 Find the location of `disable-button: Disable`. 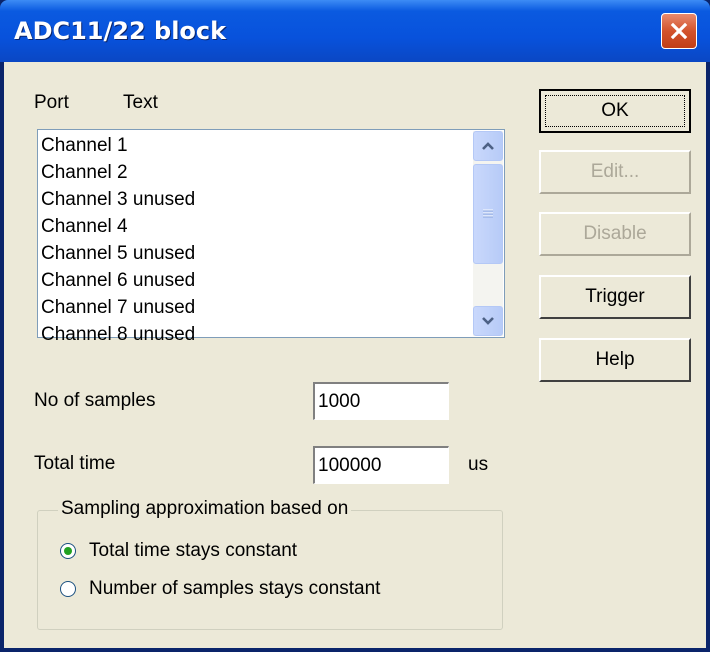

disable-button: Disable is located at coordinates (615, 234).